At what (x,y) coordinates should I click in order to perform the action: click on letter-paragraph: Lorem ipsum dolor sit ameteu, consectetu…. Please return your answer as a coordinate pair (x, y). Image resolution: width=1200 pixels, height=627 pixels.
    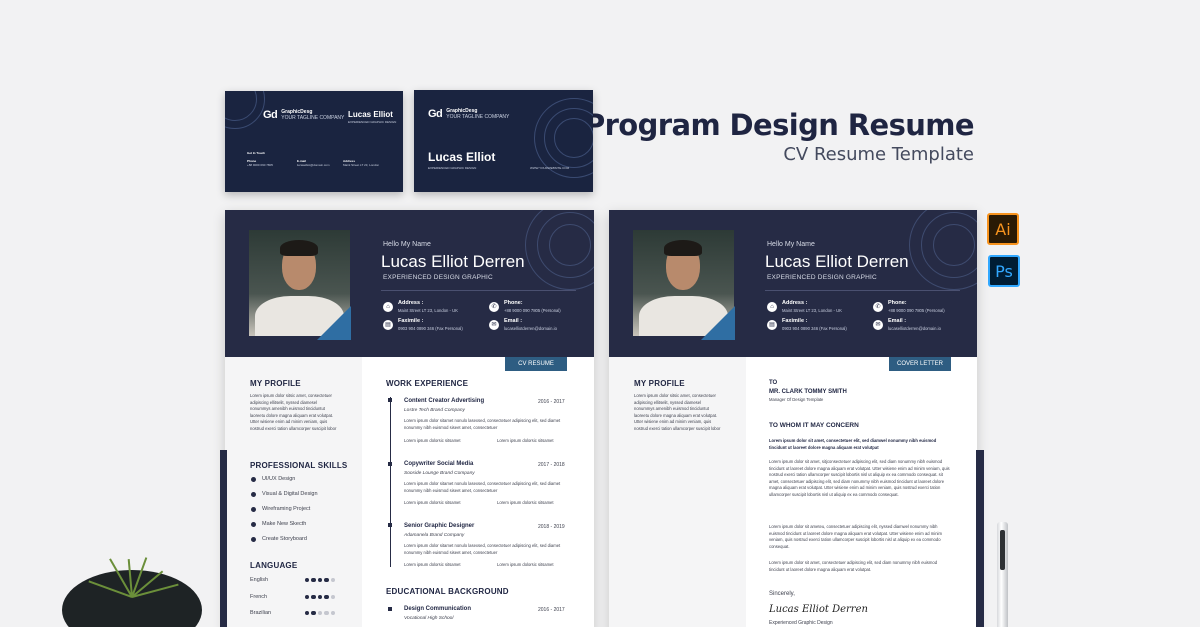
    Looking at the image, I should click on (855, 536).